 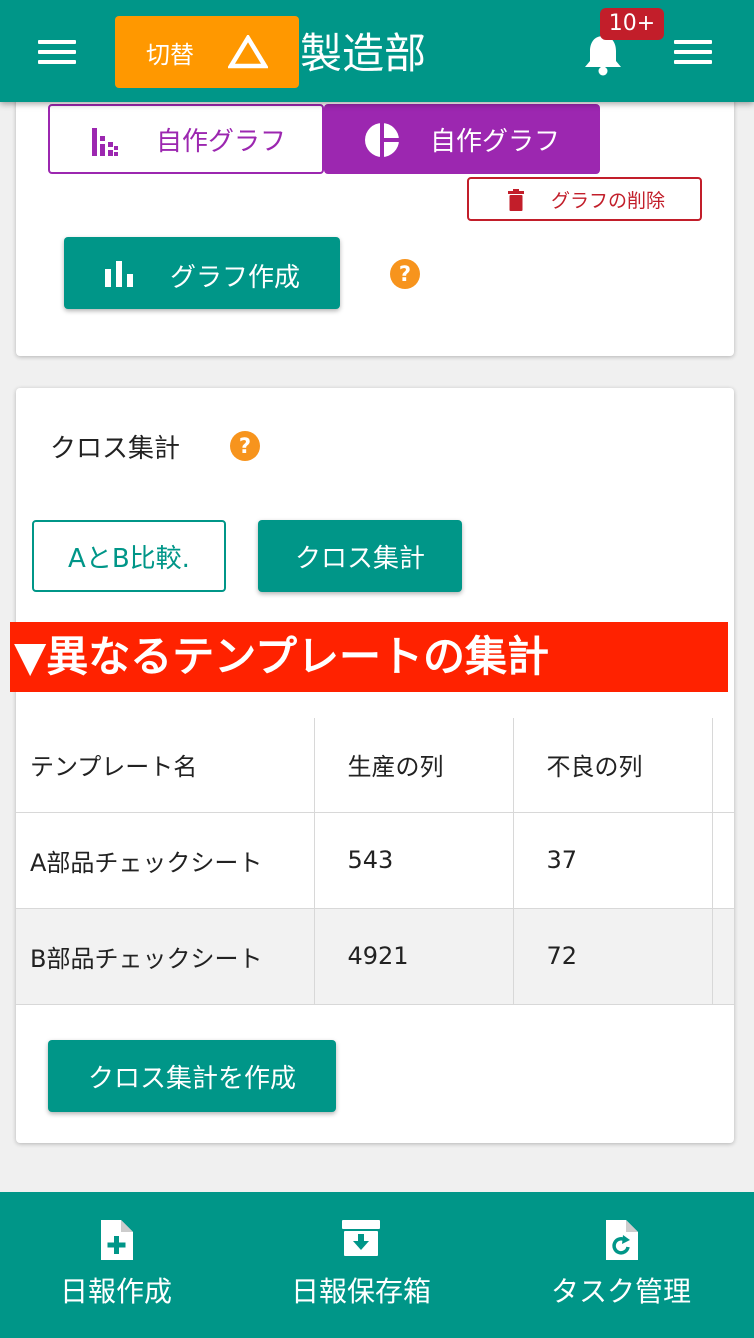 What do you see at coordinates (165, 860) in the screenshot?
I see `table-cell: A部品チェックシート` at bounding box center [165, 860].